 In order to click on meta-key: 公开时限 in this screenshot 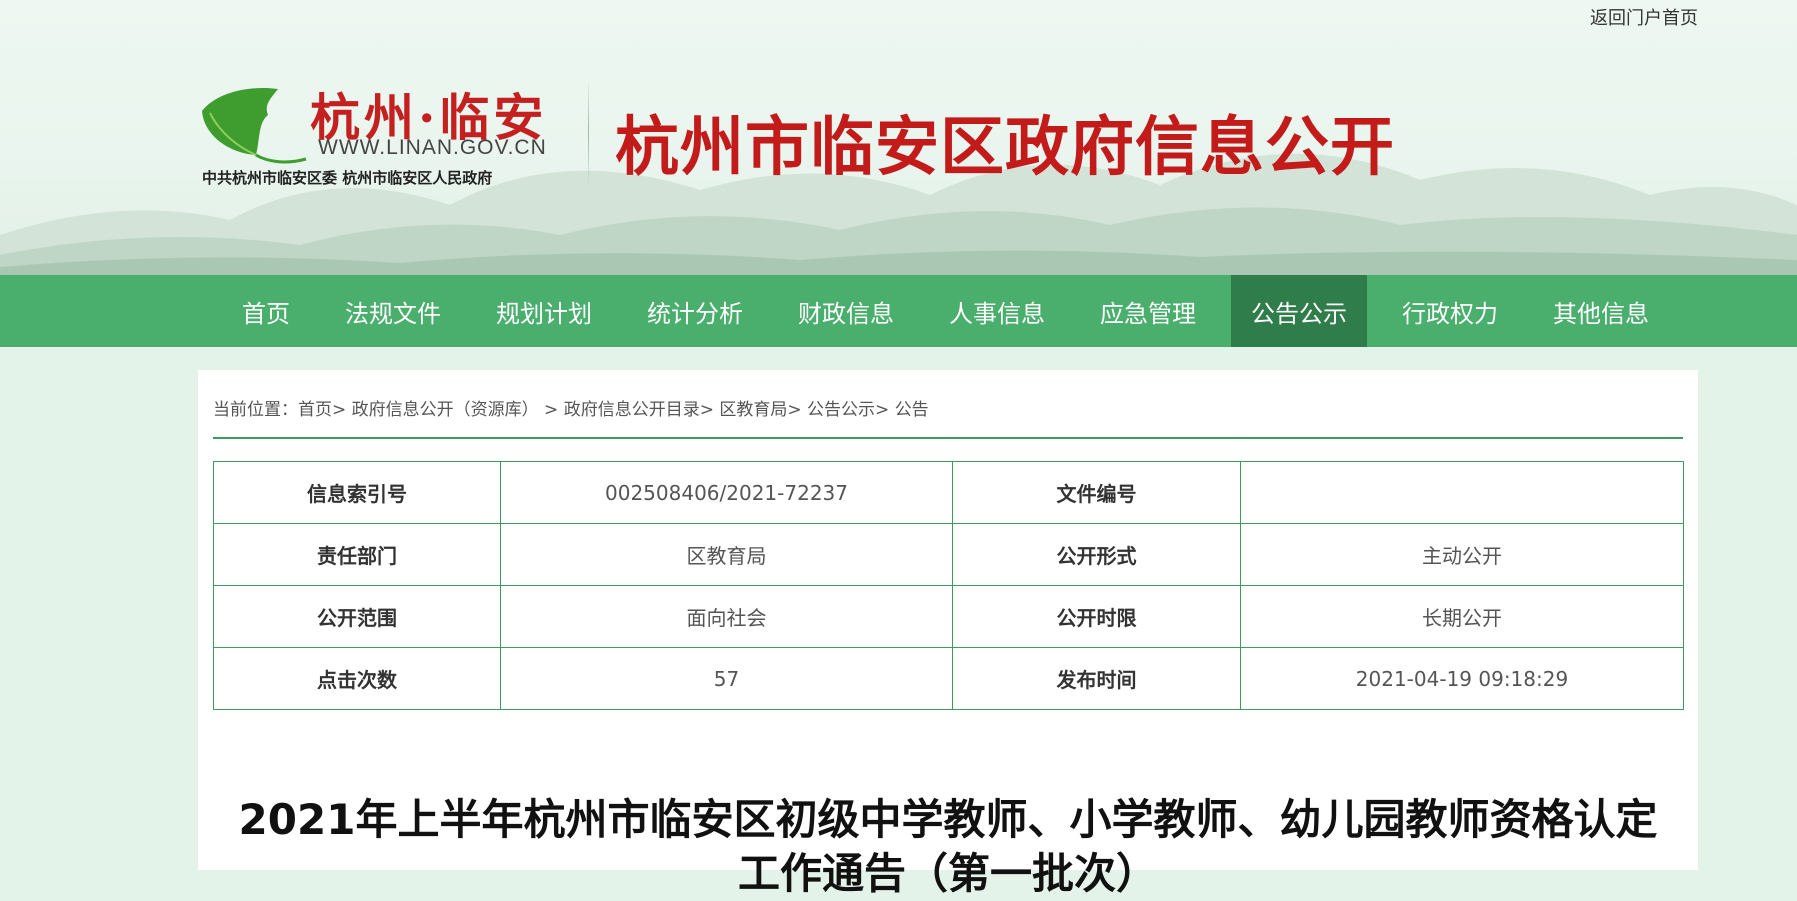, I will do `click(1096, 616)`.